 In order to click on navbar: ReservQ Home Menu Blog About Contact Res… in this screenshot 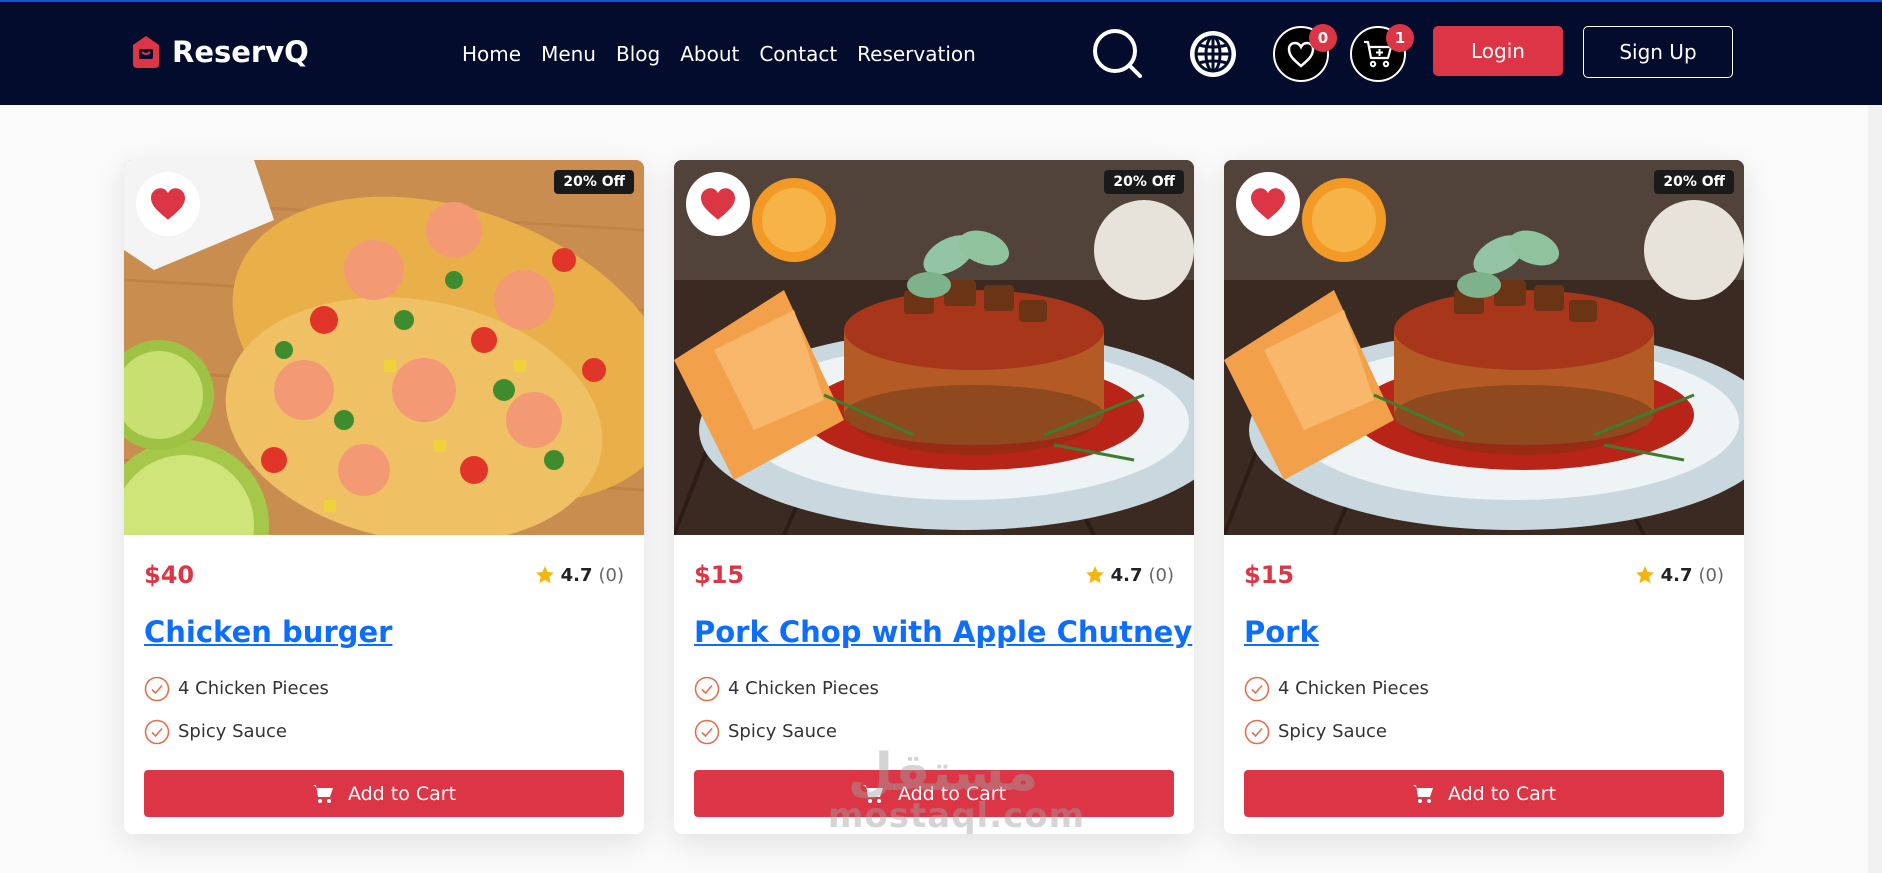, I will do `click(941, 52)`.